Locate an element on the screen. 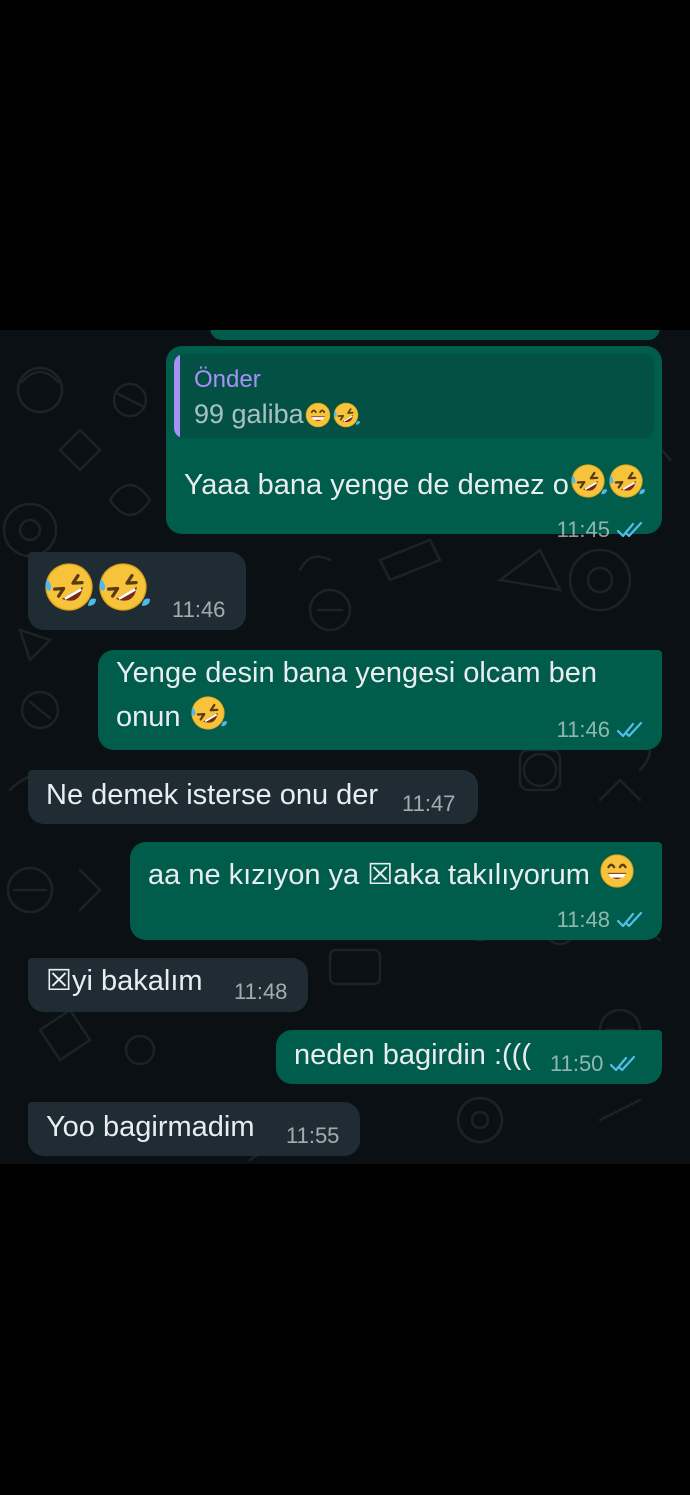 This screenshot has width=690, height=1495. message-text: Ne demek isterse onu der is located at coordinates (212, 795).